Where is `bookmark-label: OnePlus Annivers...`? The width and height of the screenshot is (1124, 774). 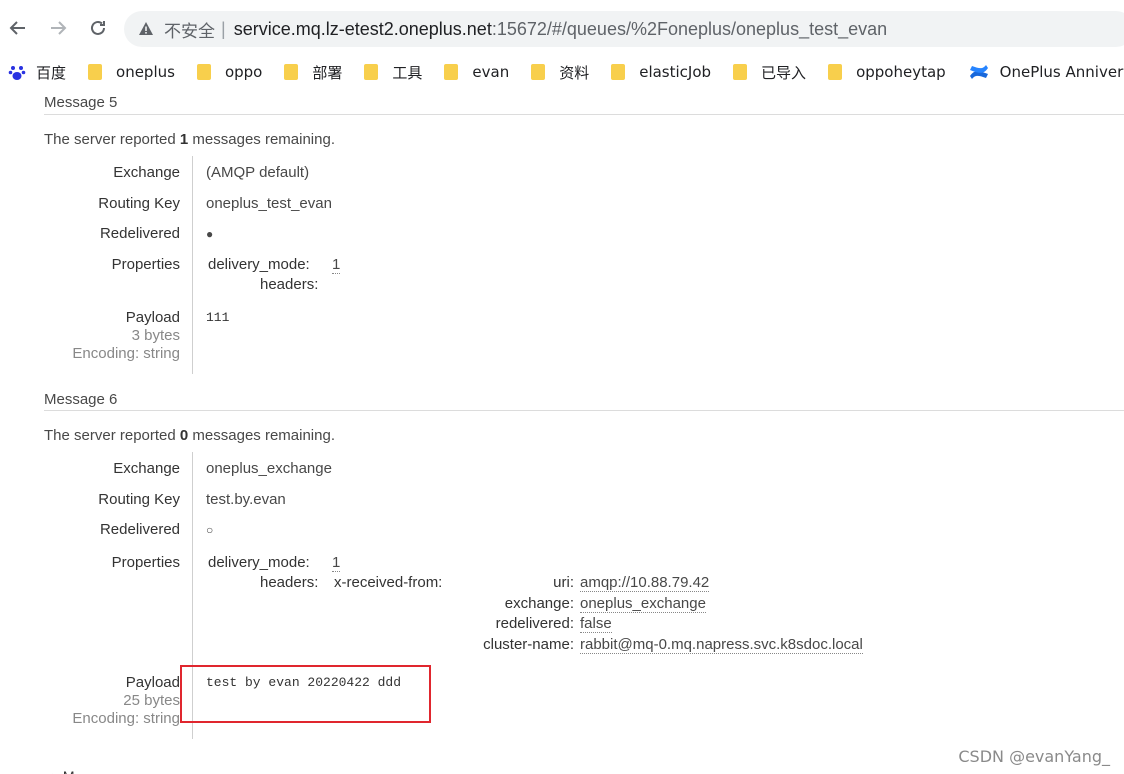 bookmark-label: OnePlus Annivers... is located at coordinates (1061, 72).